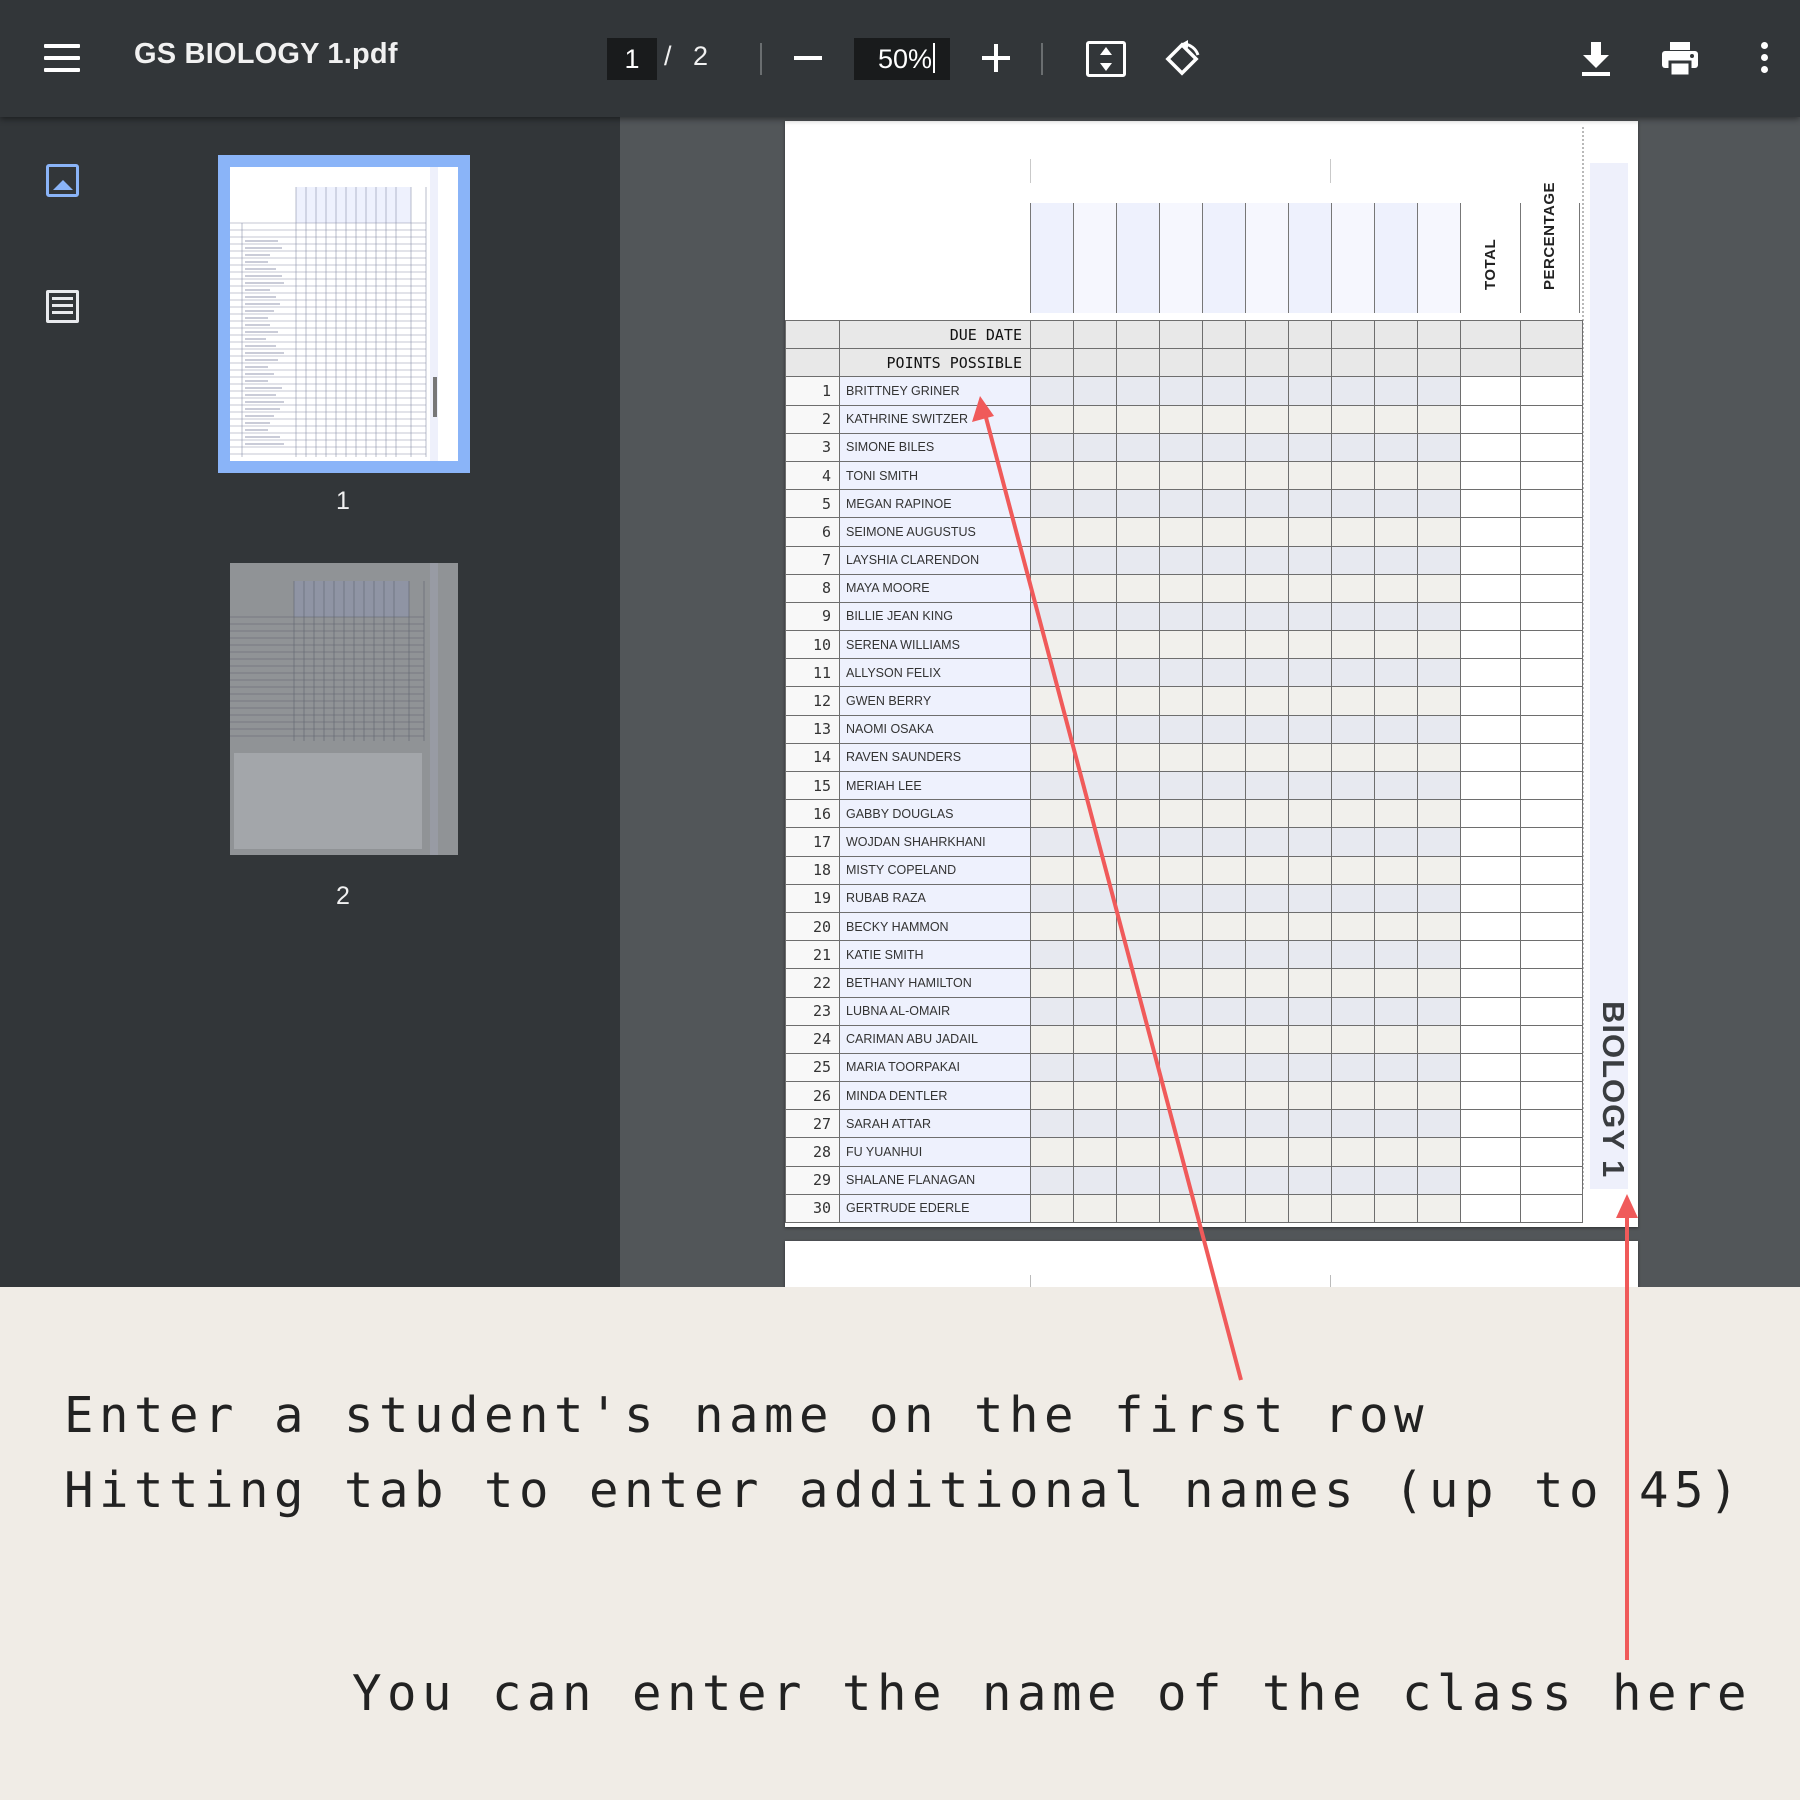  What do you see at coordinates (935, 842) in the screenshot?
I see `student-name-field: WOJDAN SHAHRKHANI` at bounding box center [935, 842].